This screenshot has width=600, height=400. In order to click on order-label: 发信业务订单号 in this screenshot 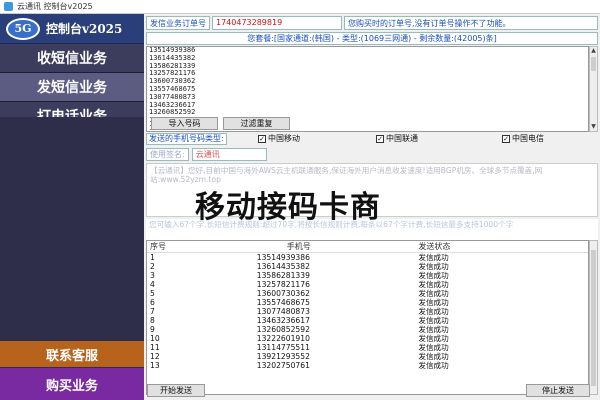, I will do `click(178, 23)`.